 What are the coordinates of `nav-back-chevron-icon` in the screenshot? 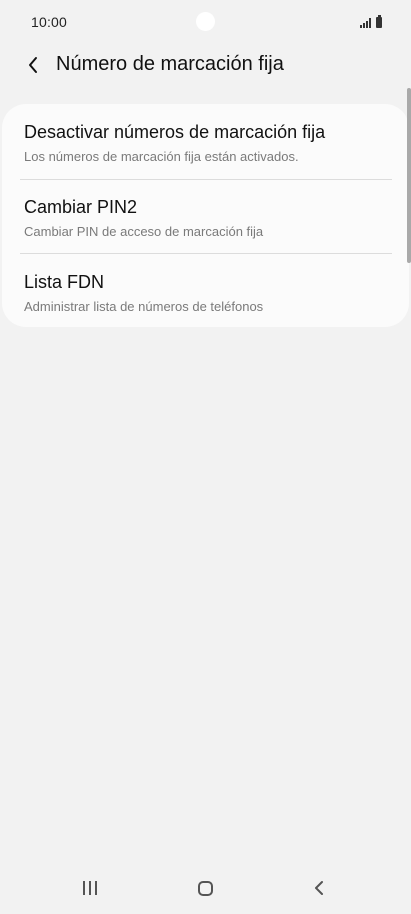 It's located at (319, 888).